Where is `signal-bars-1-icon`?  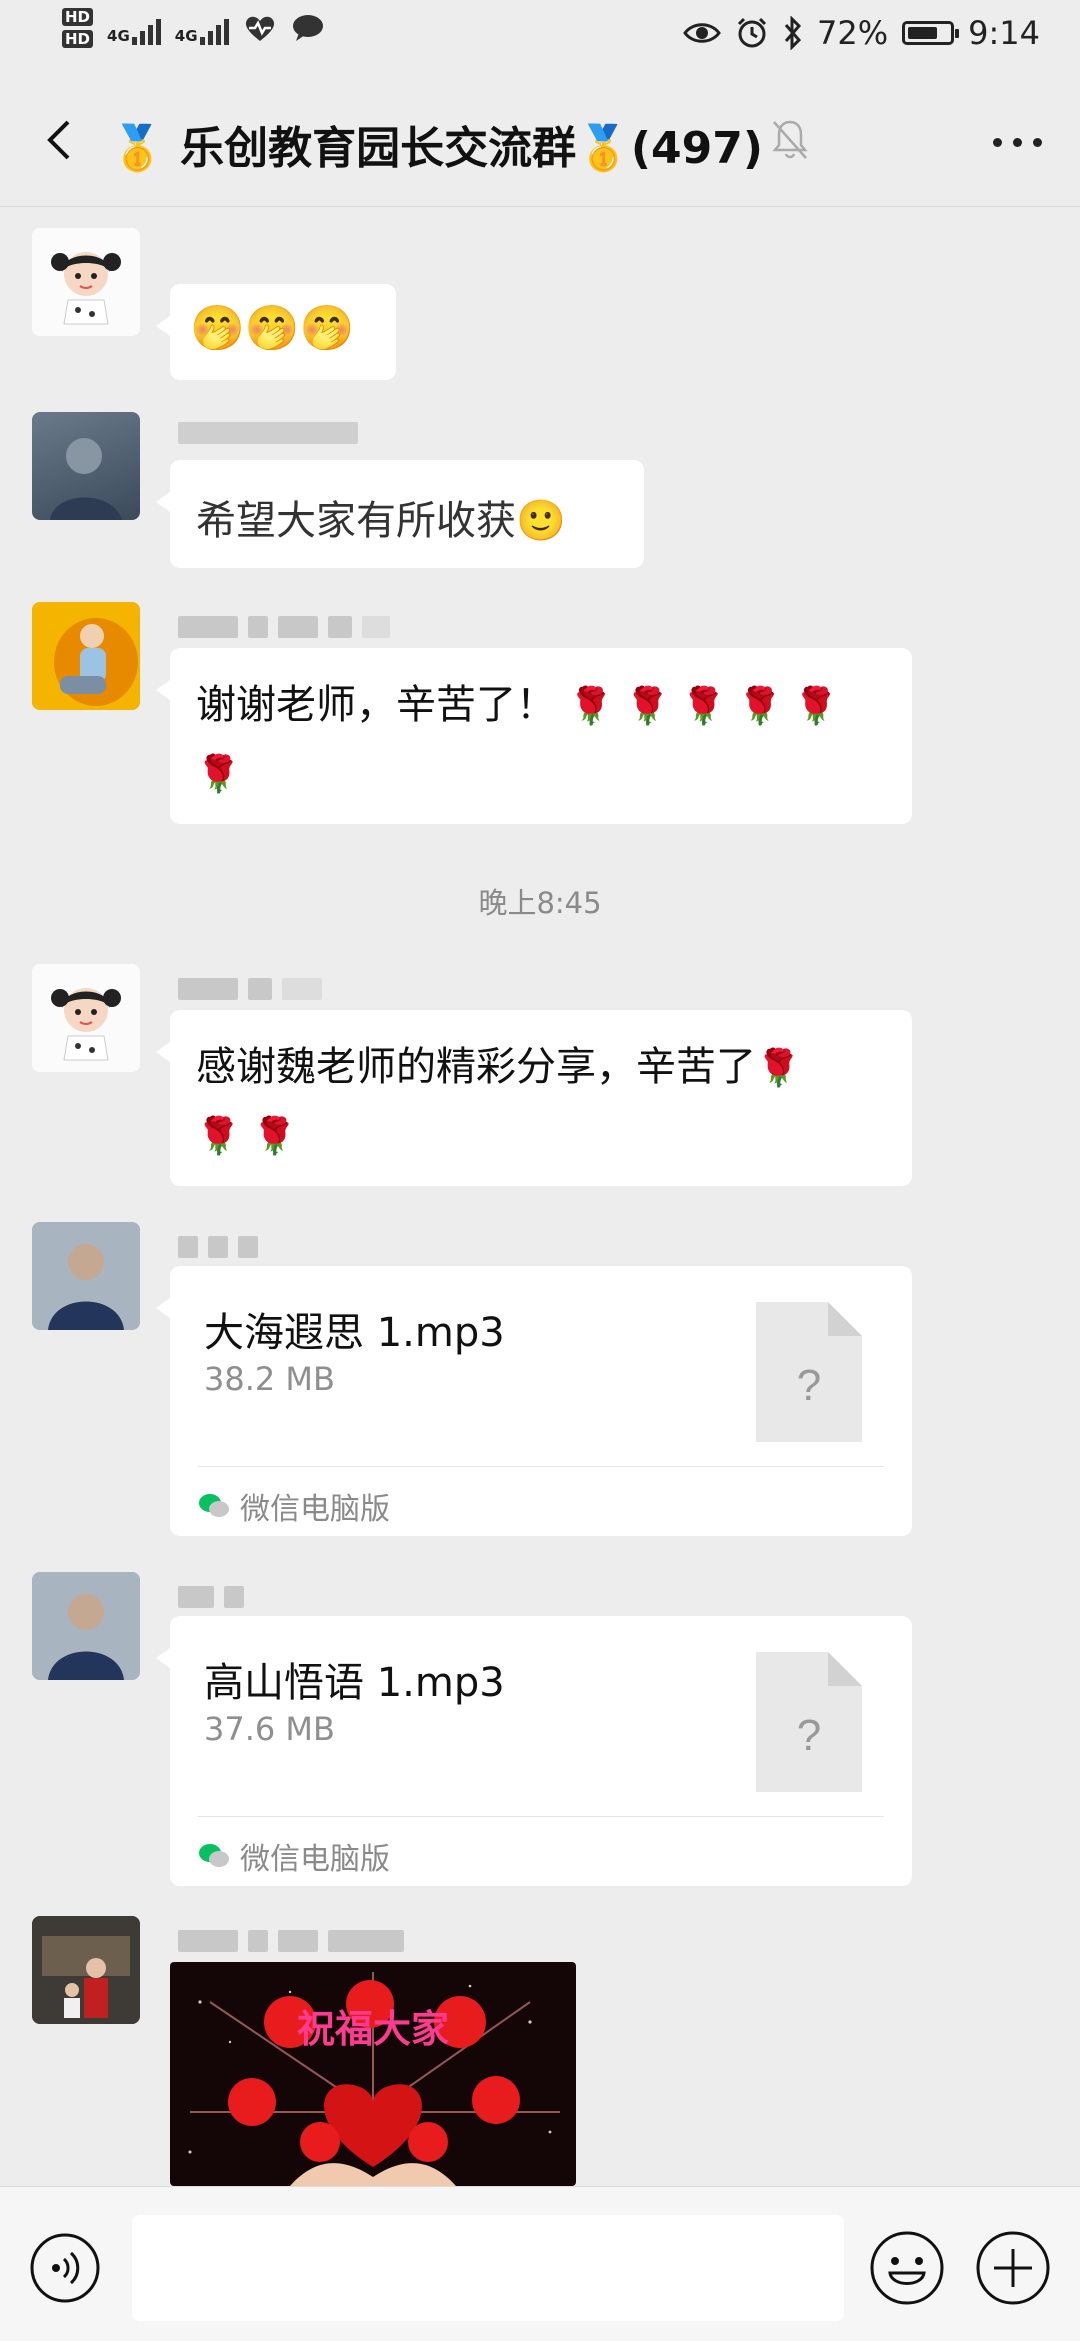
signal-bars-1-icon is located at coordinates (146, 28).